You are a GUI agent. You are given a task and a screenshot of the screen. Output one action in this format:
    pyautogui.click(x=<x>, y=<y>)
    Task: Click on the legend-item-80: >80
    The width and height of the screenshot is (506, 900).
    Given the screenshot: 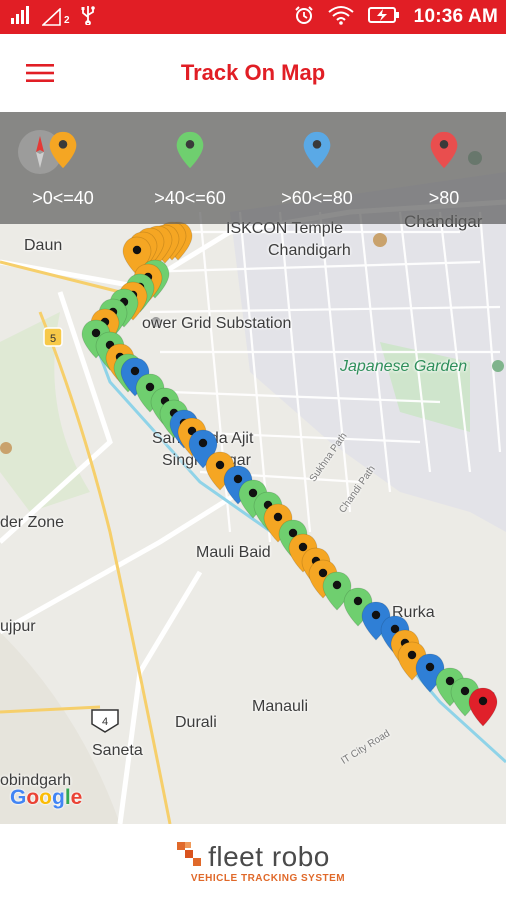 What is the action you would take?
    pyautogui.click(x=444, y=168)
    